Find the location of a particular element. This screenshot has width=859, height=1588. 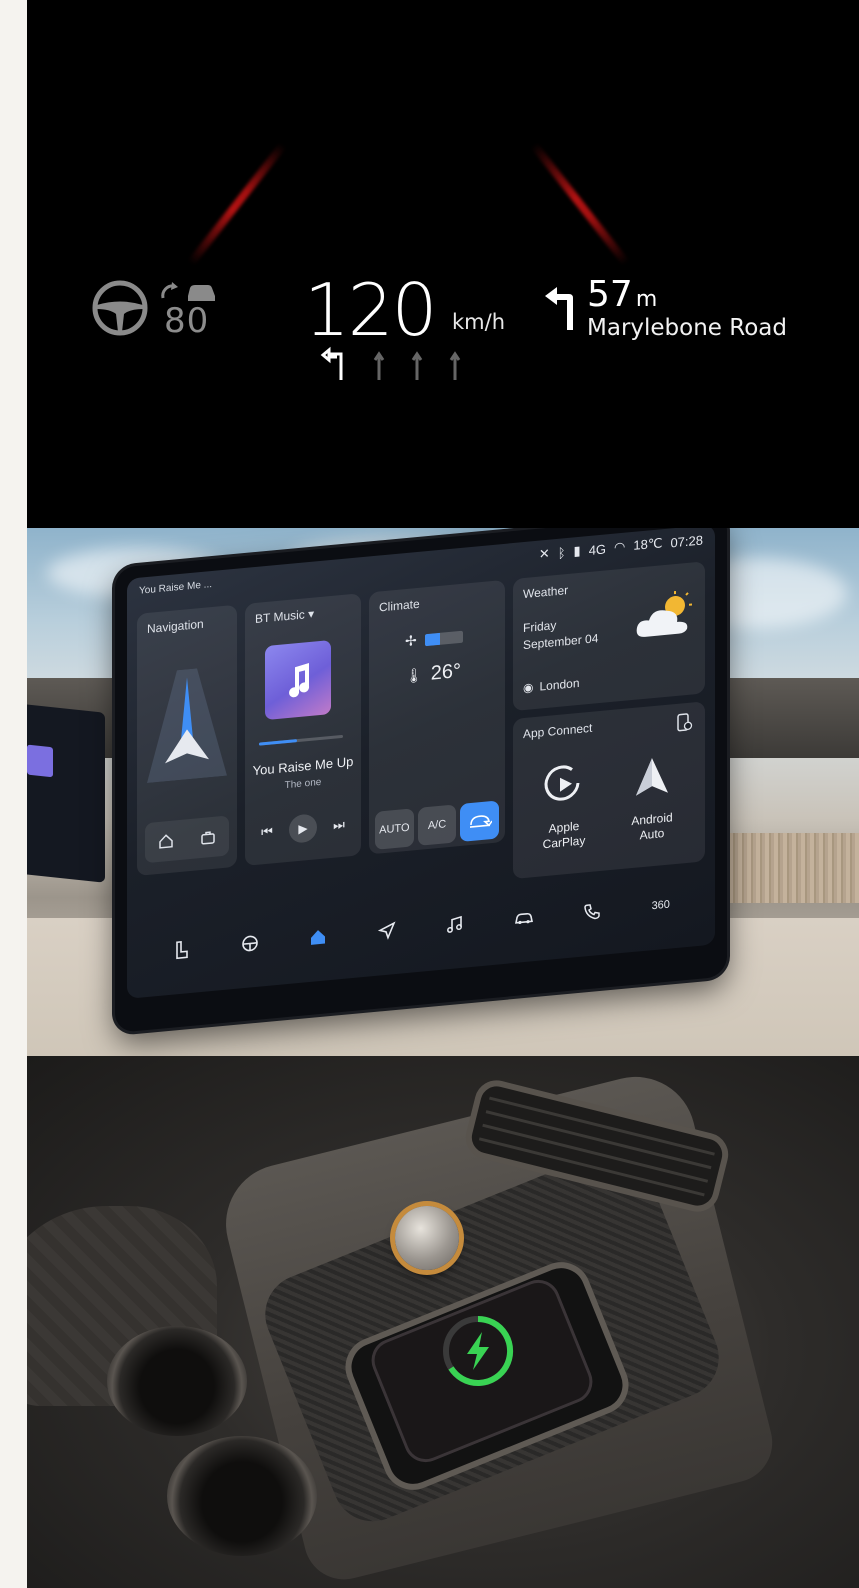

360-label: 360 is located at coordinates (660, 905).